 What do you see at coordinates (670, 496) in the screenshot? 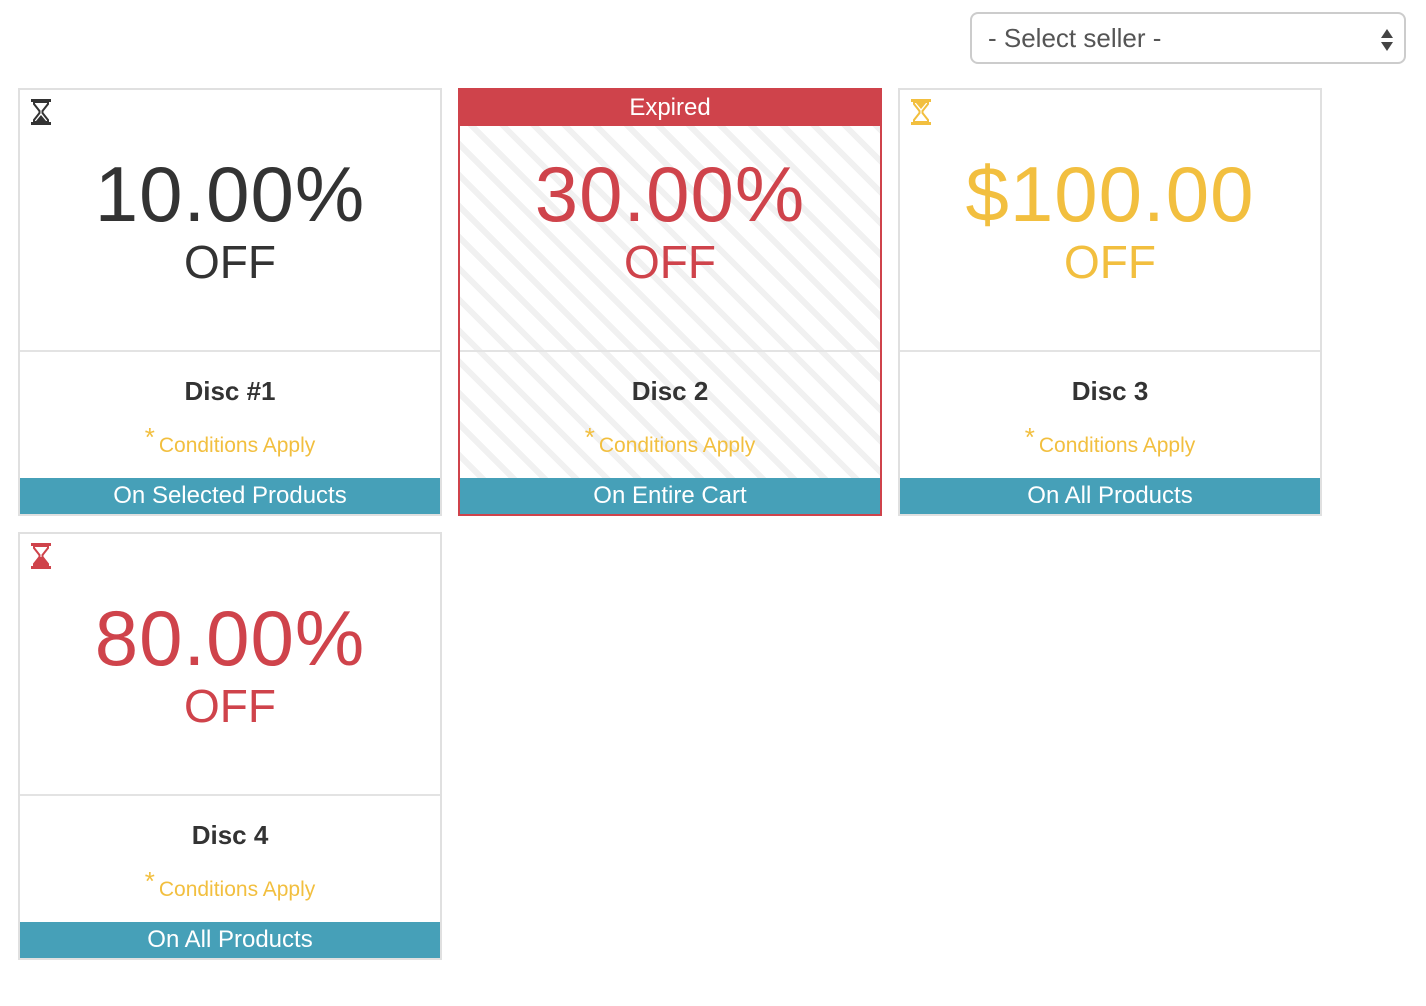
I see `discount-scope: On Entire Cart` at bounding box center [670, 496].